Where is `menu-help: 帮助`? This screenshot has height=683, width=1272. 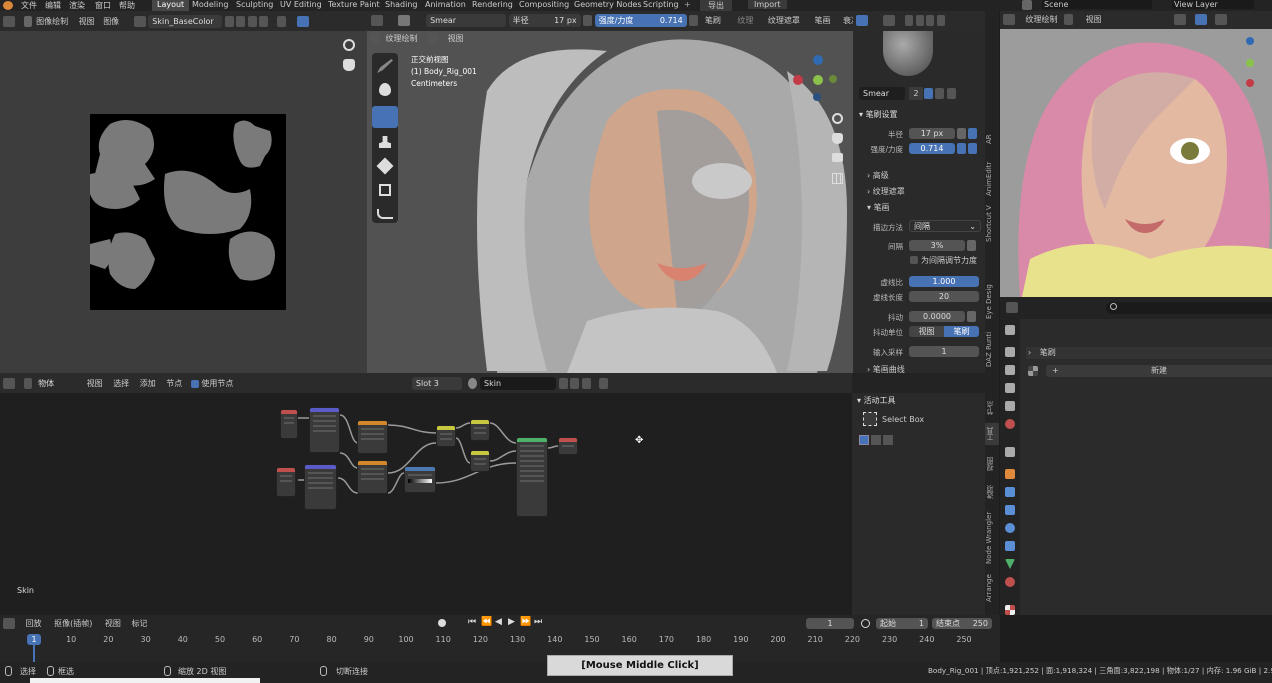 menu-help: 帮助 is located at coordinates (127, 5).